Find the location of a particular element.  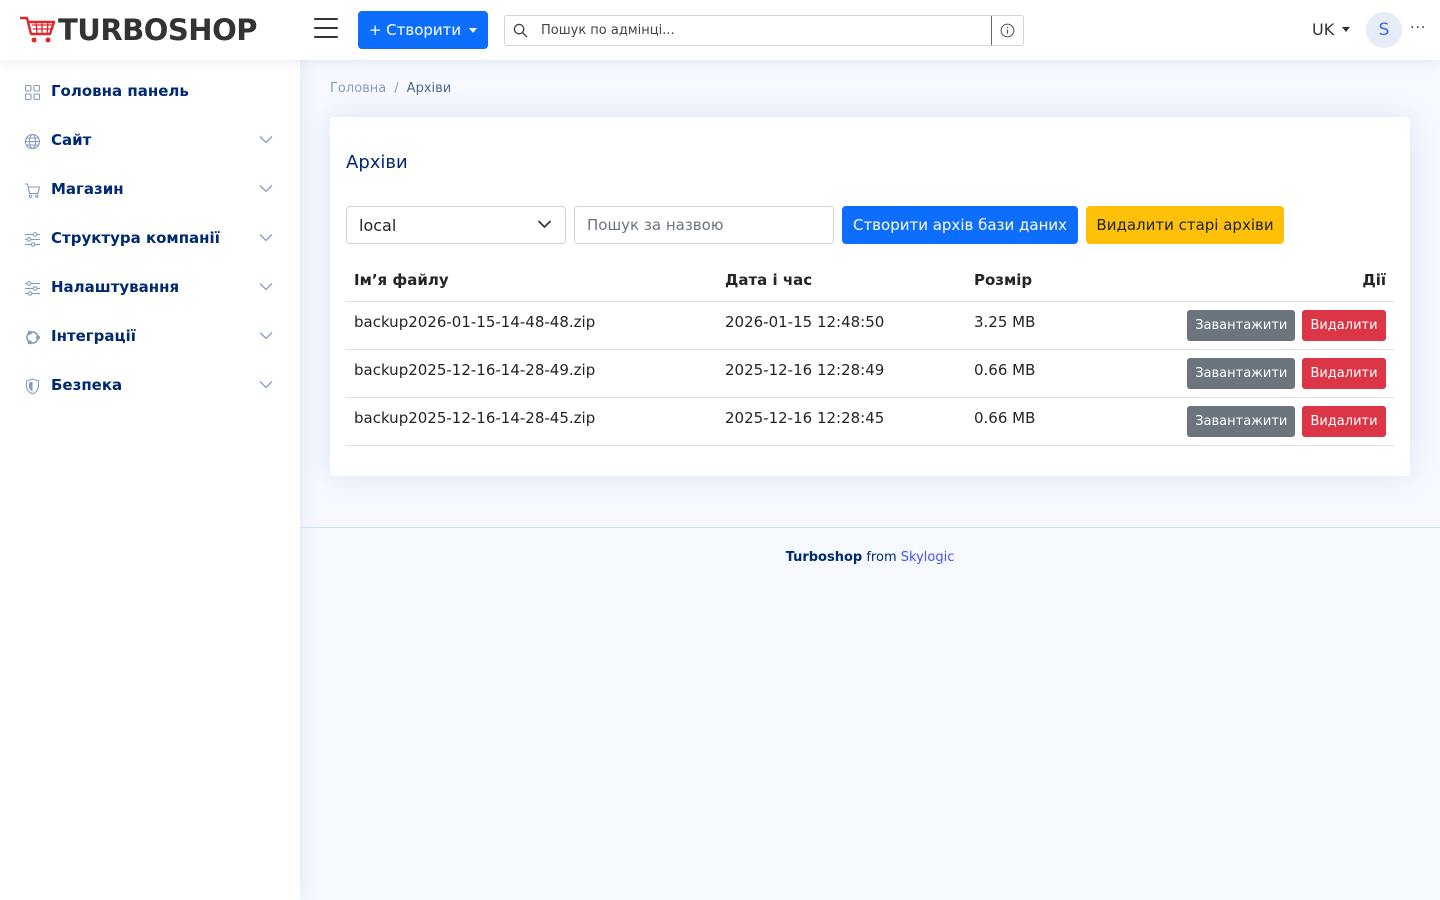

sidebar-item-label: Сайт is located at coordinates (71, 140).